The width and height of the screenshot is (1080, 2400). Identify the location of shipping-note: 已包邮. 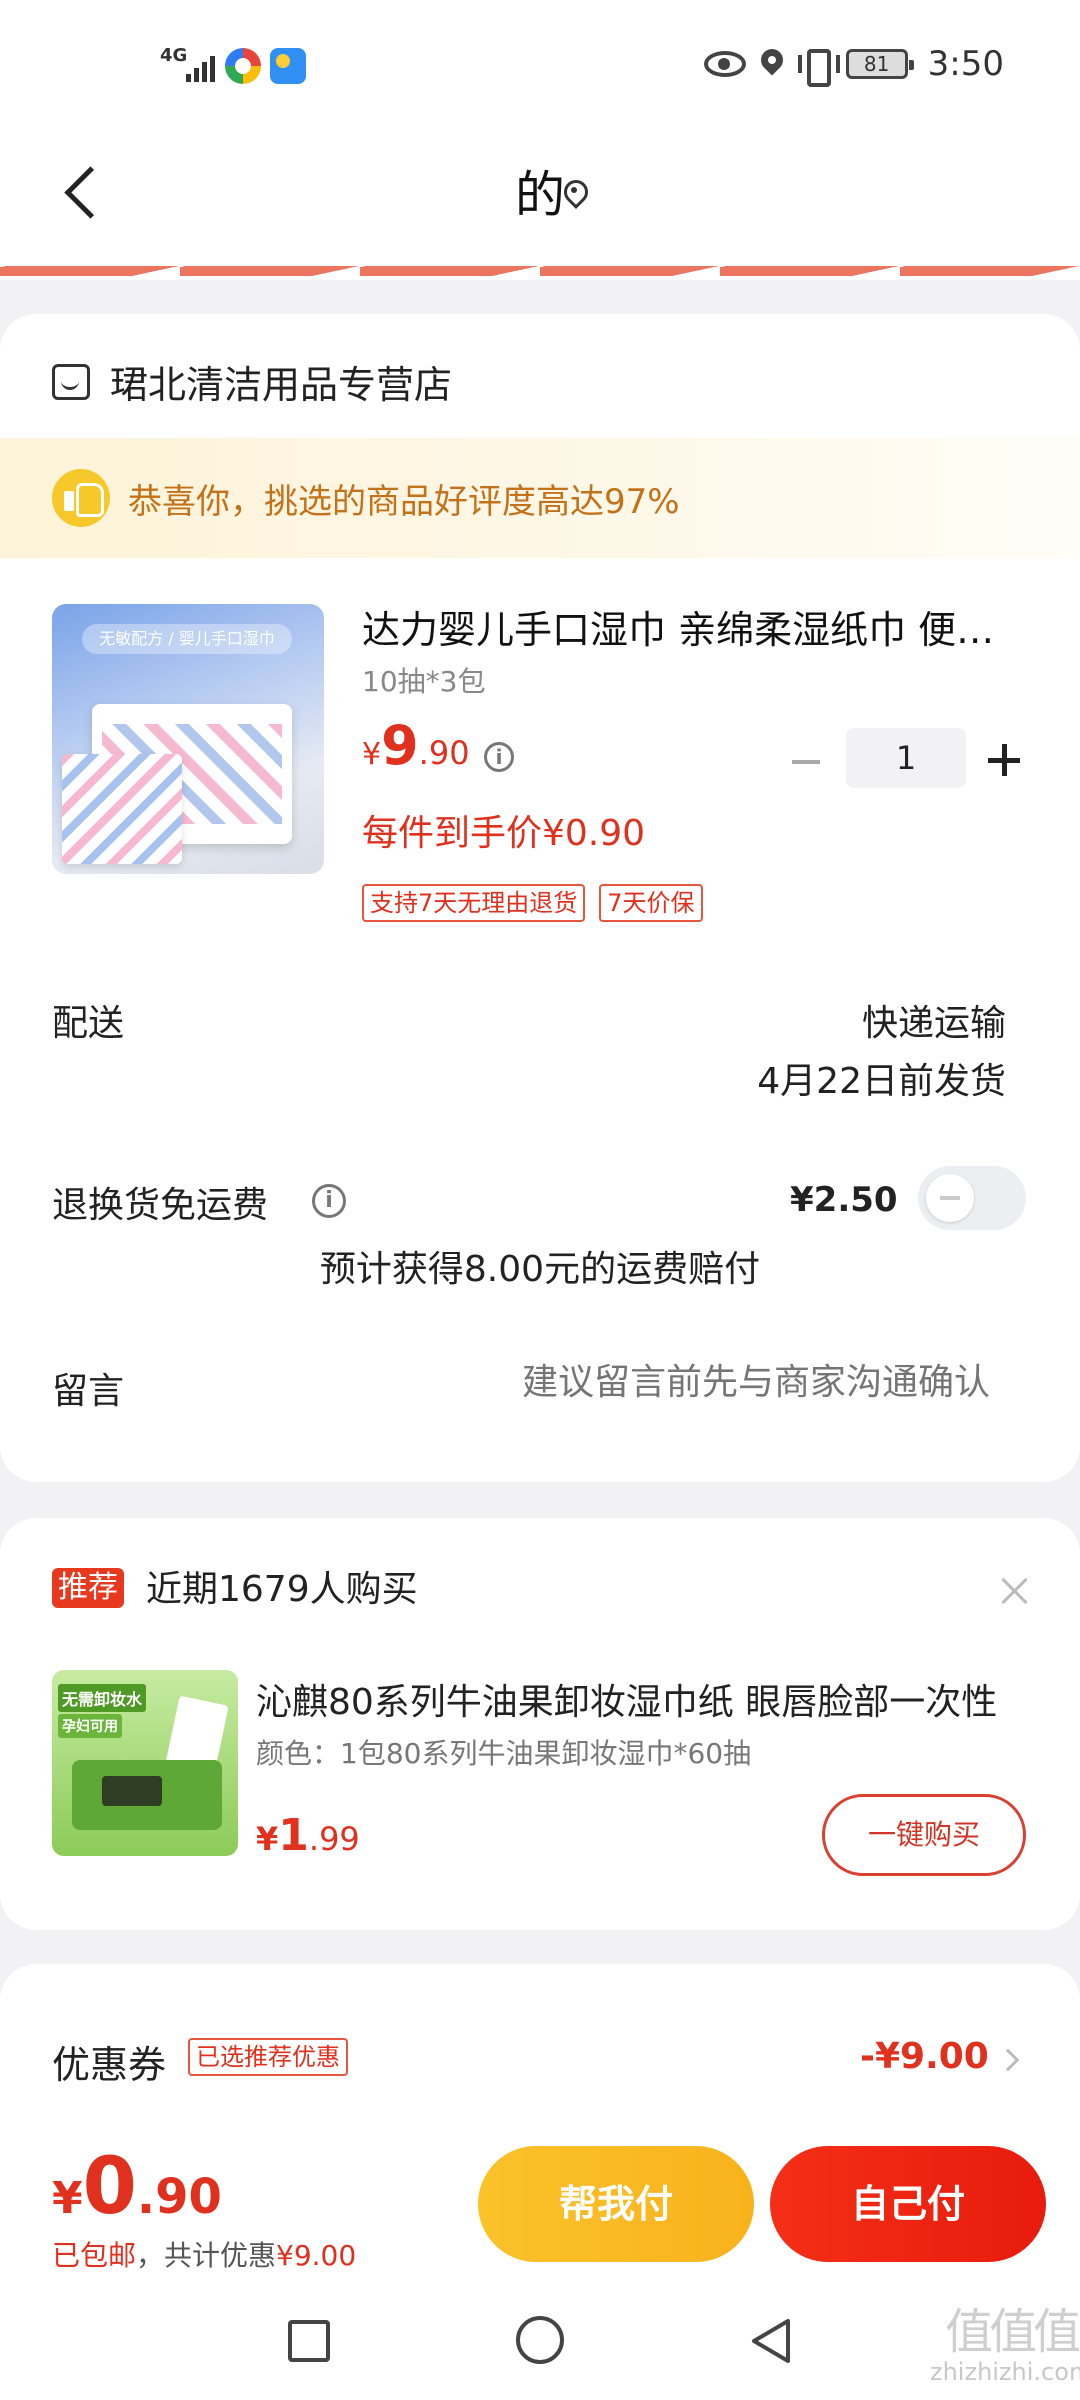
(94, 2255).